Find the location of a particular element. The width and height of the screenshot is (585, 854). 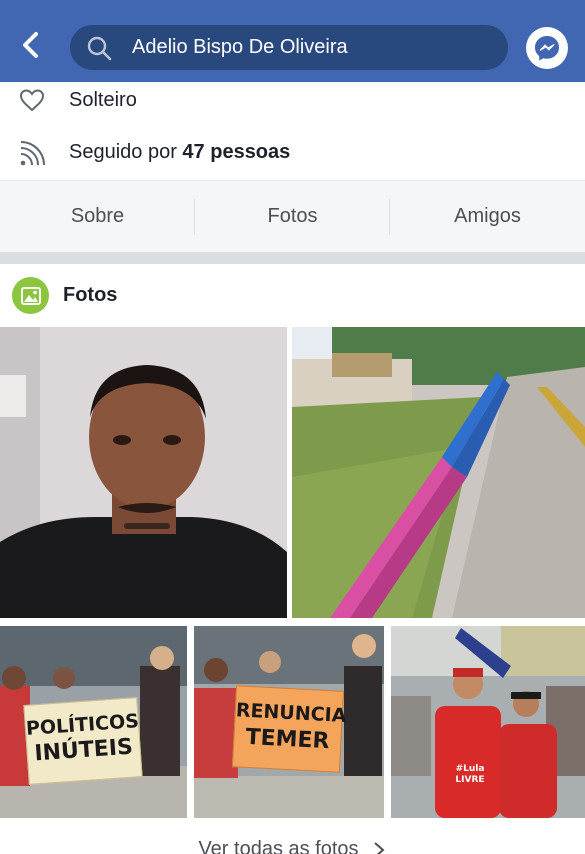

back-button is located at coordinates (31, 45).